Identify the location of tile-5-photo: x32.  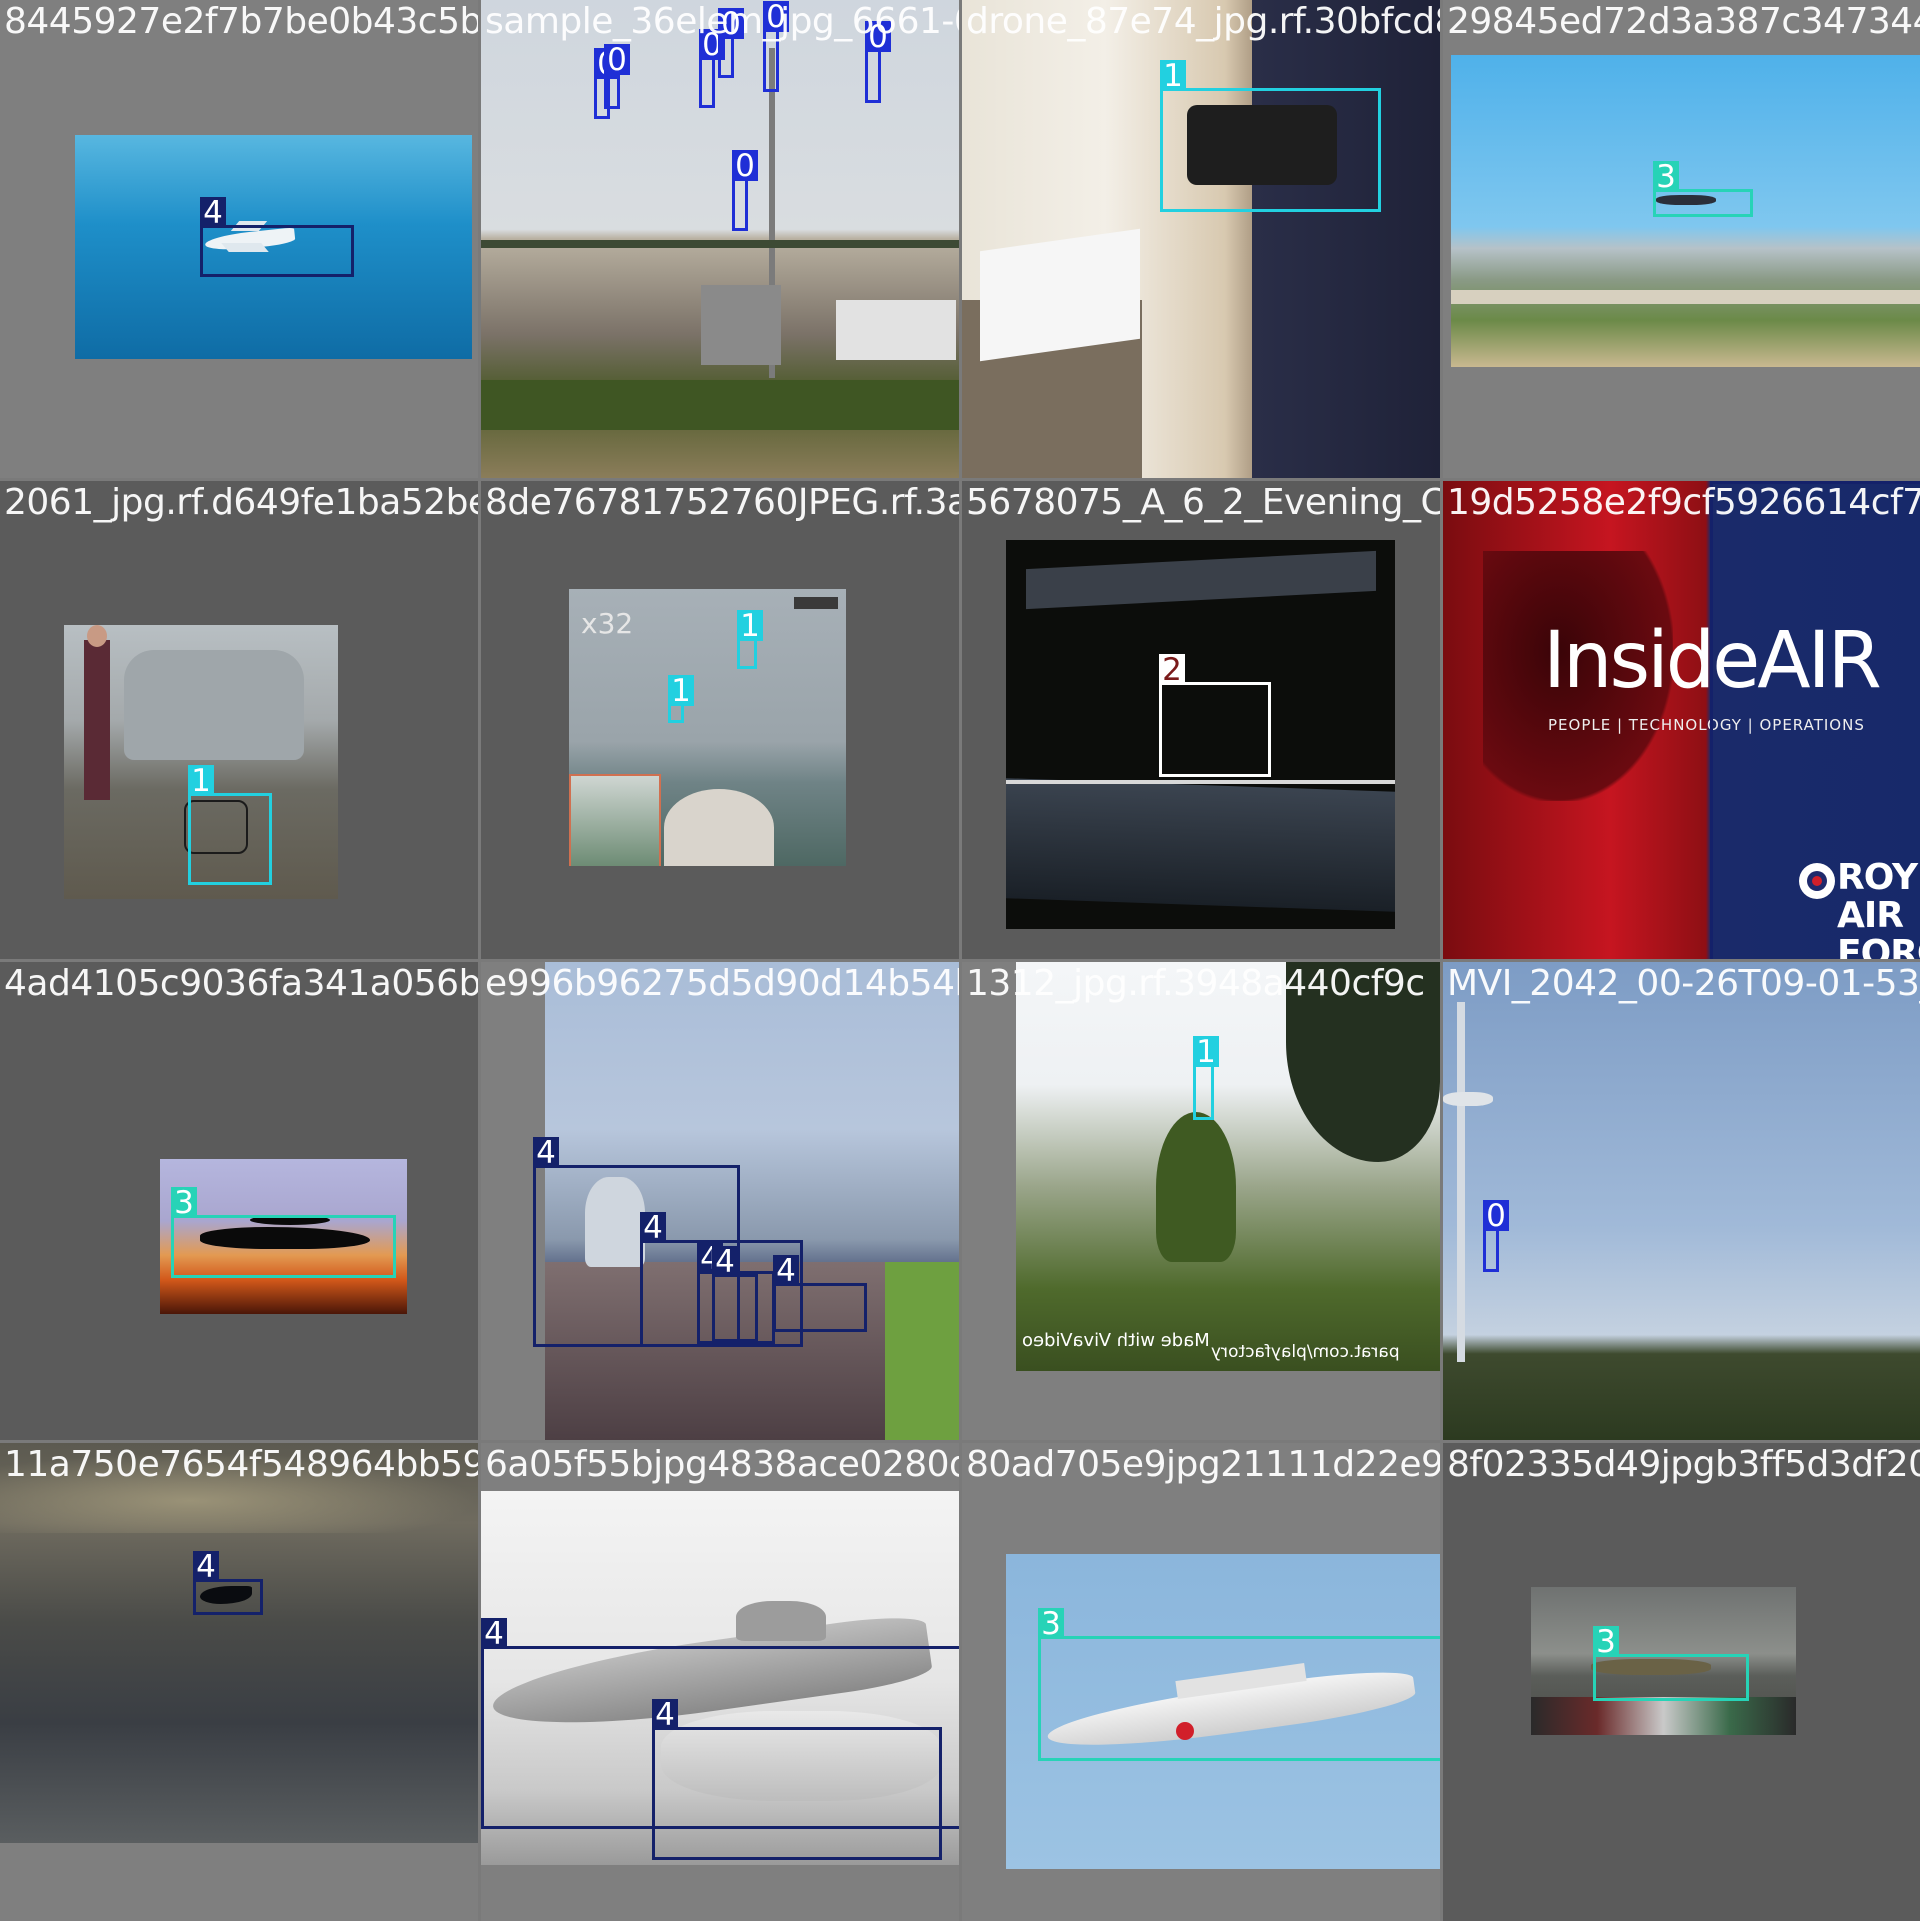
(707, 727).